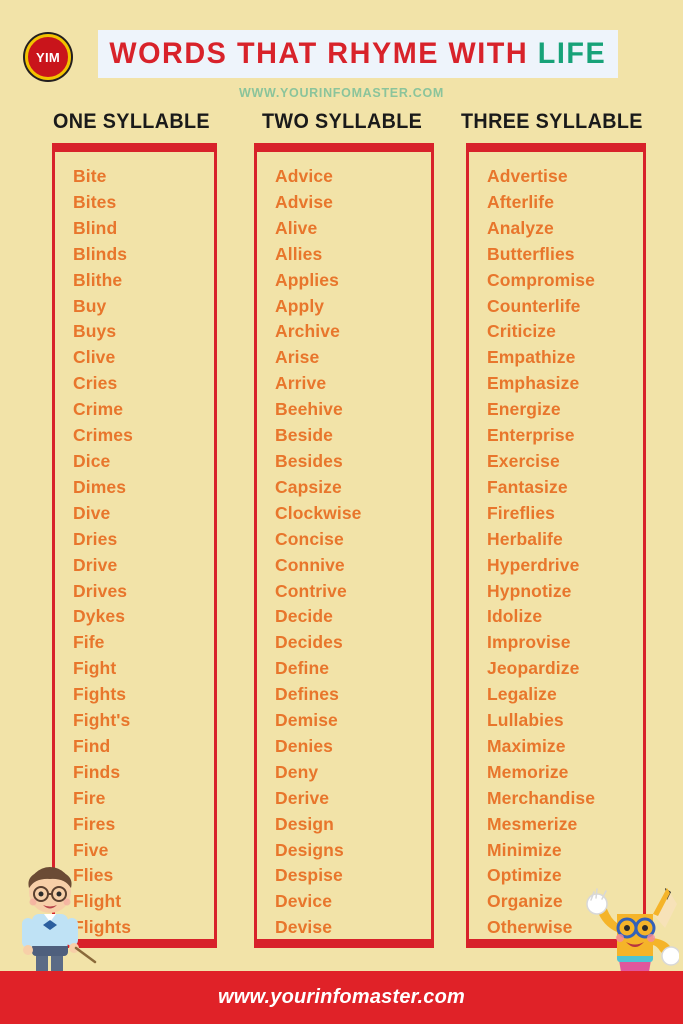 The width and height of the screenshot is (683, 1024). What do you see at coordinates (92, 460) in the screenshot?
I see `word-item: Dice` at bounding box center [92, 460].